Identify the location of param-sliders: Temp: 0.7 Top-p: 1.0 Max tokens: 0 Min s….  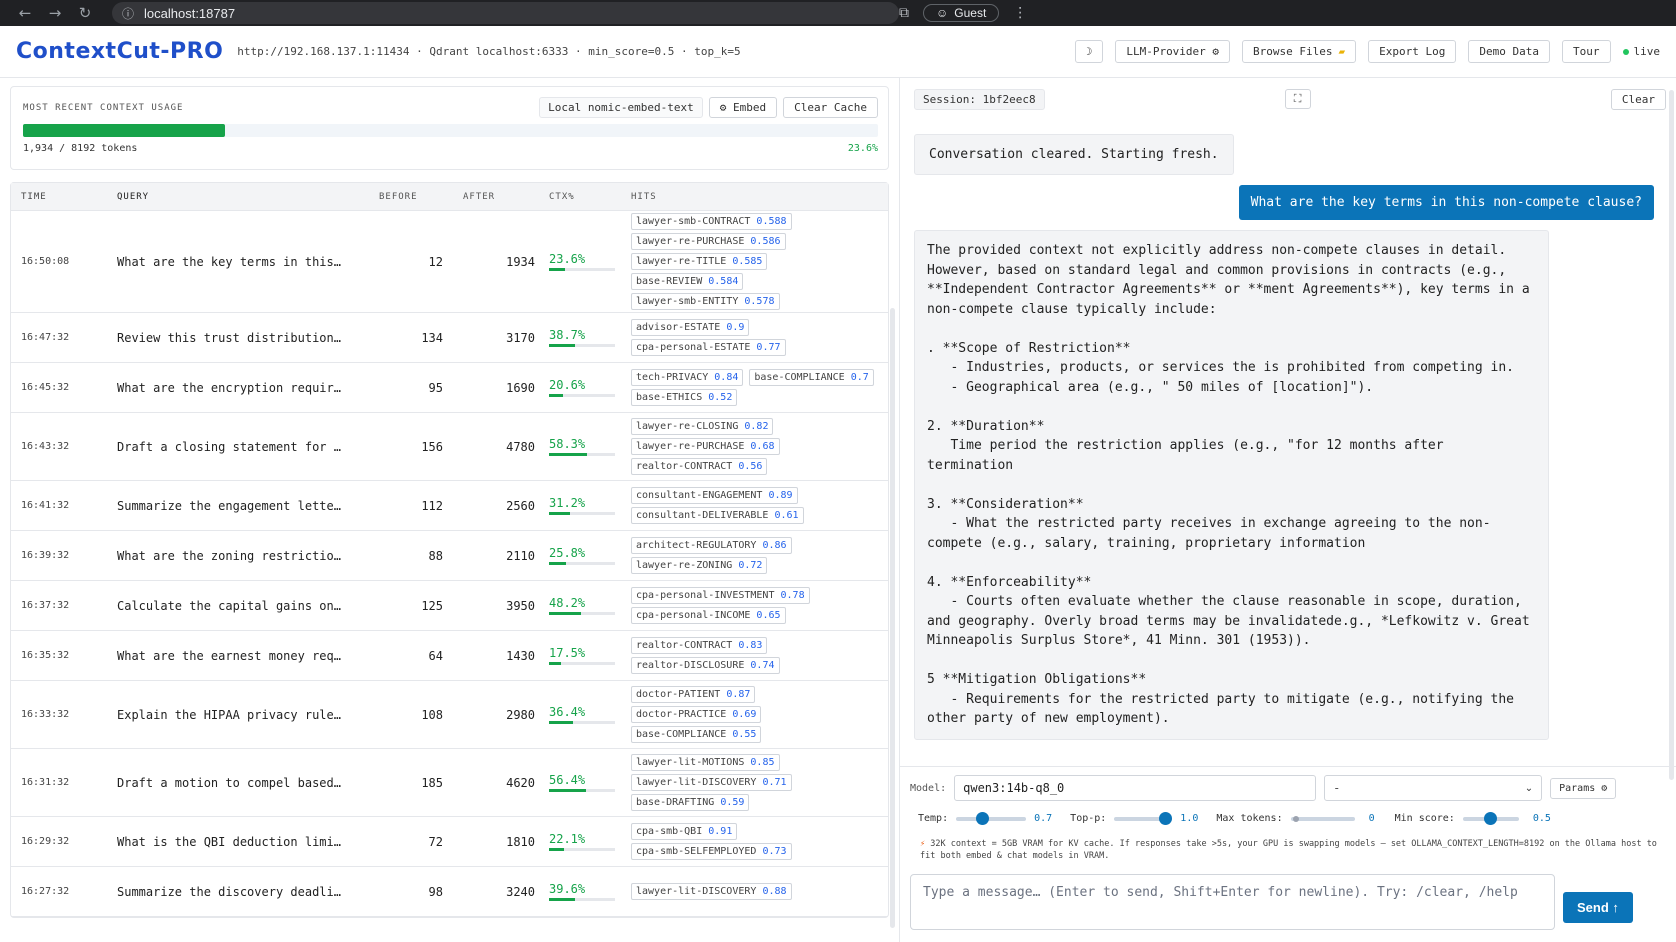
(1288, 818).